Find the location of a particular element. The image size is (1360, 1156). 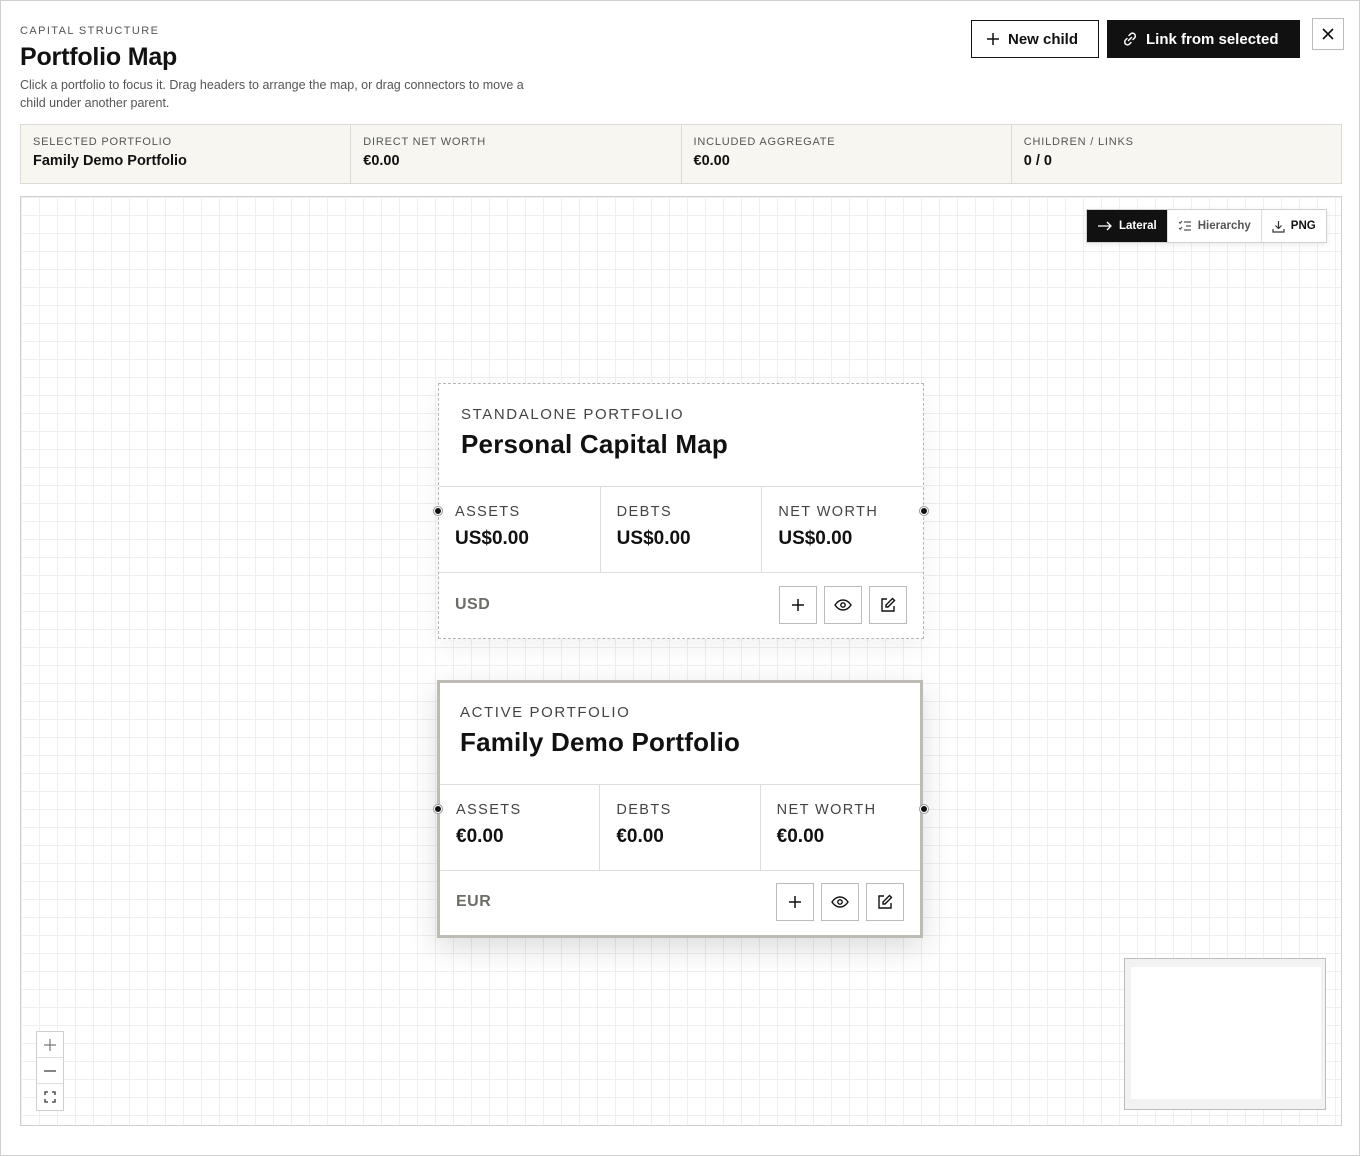

layout-toolbar: Lateral Hierarchy PNG is located at coordinates (1206, 226).